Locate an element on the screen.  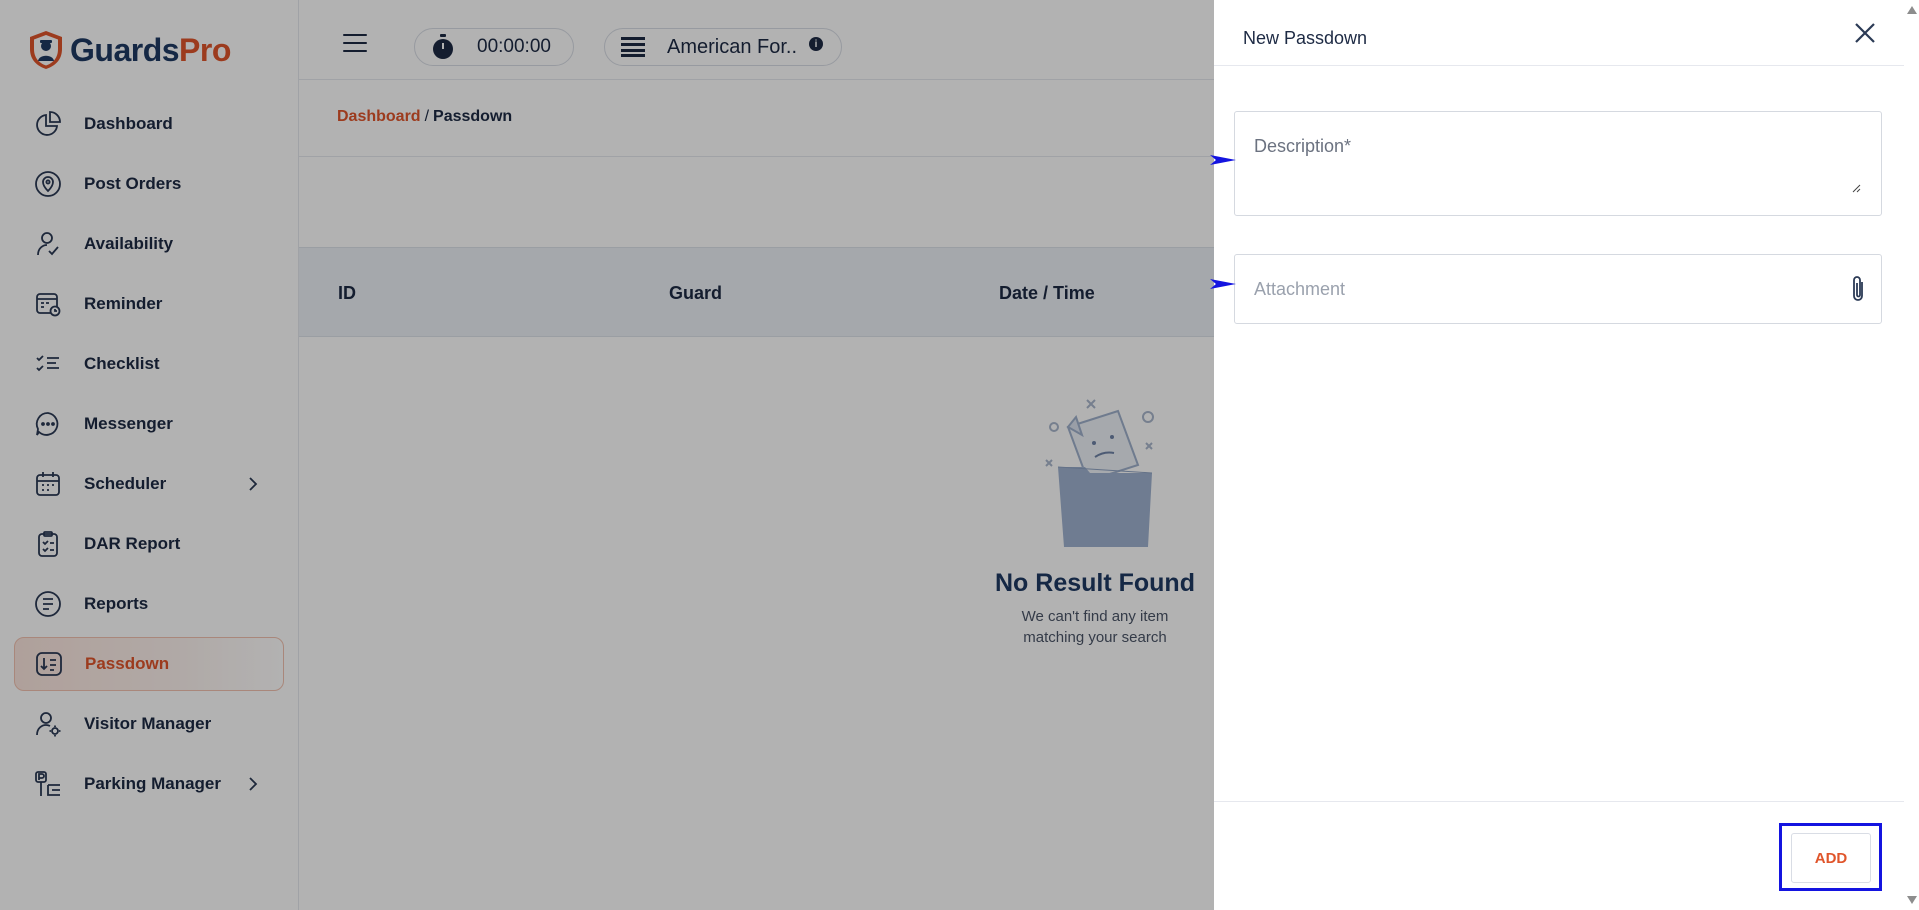
add-button: ADD is located at coordinates (1831, 858).